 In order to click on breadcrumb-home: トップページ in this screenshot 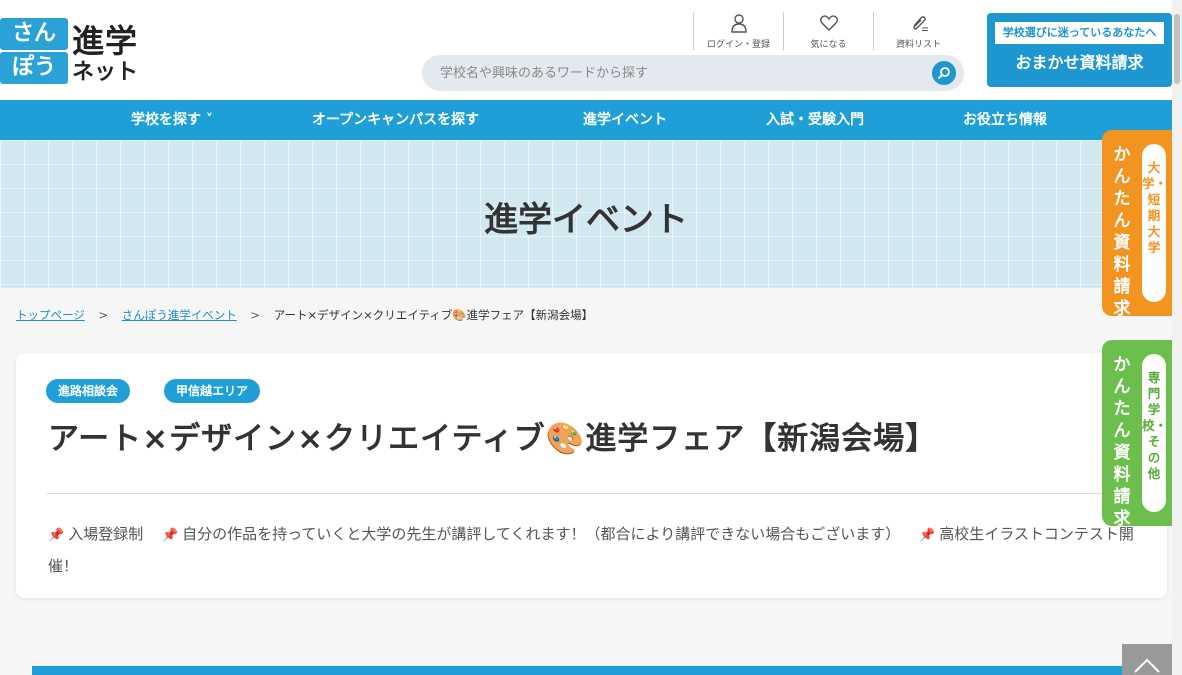, I will do `click(50, 315)`.